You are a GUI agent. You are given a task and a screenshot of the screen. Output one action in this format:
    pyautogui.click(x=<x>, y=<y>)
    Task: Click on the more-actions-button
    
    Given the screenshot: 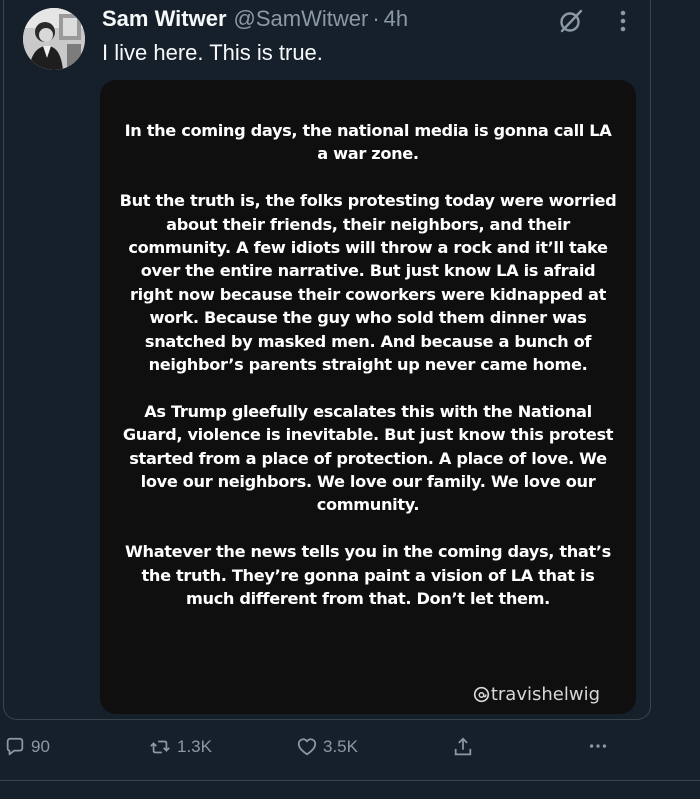 What is the action you would take?
    pyautogui.click(x=600, y=747)
    